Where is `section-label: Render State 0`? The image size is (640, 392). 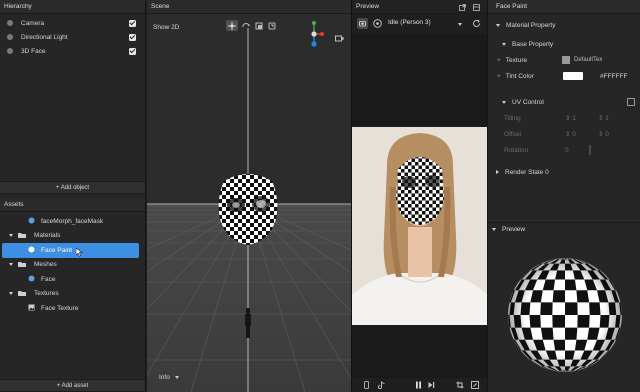
section-label: Render State 0 is located at coordinates (527, 172).